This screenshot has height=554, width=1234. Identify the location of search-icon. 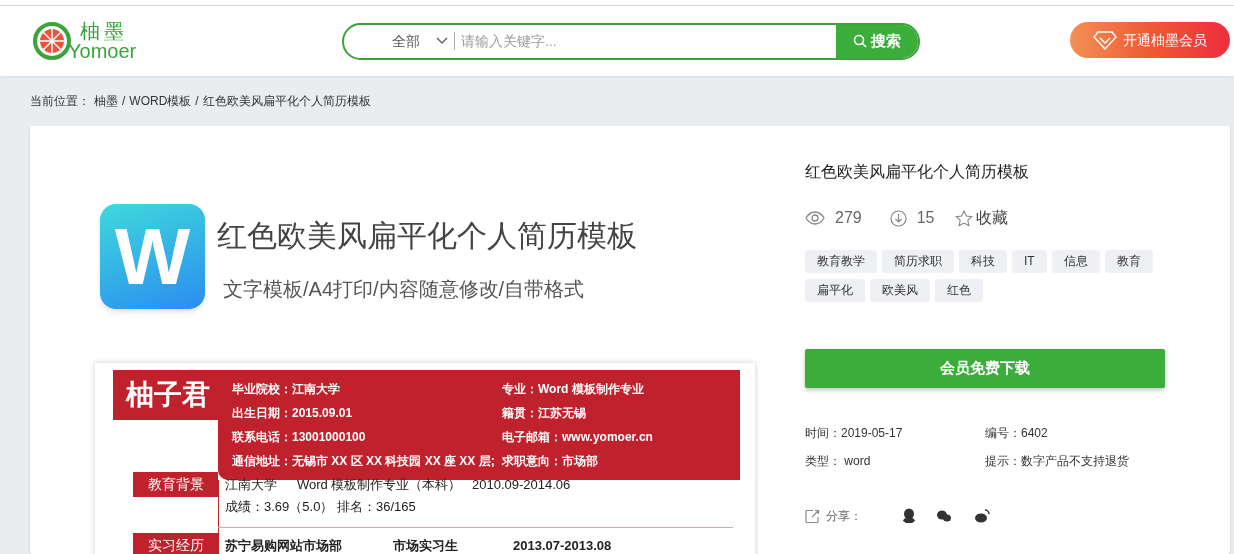
(860, 41).